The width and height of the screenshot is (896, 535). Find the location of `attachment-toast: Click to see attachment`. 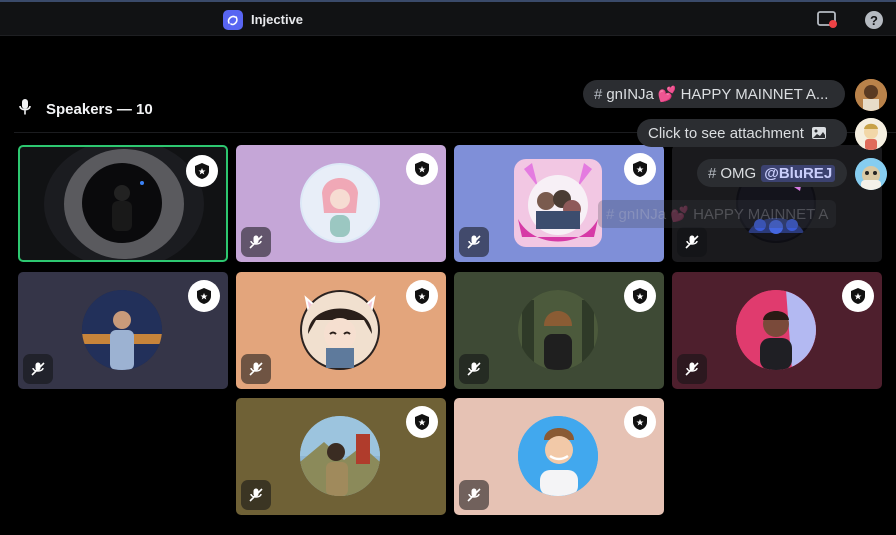

attachment-toast: Click to see attachment is located at coordinates (742, 133).